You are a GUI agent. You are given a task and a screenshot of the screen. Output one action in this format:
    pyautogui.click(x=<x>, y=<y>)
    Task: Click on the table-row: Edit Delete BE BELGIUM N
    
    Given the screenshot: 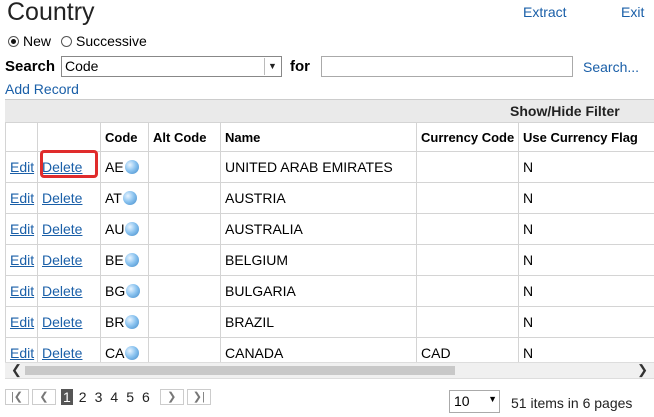 What is the action you would take?
    pyautogui.click(x=329, y=260)
    